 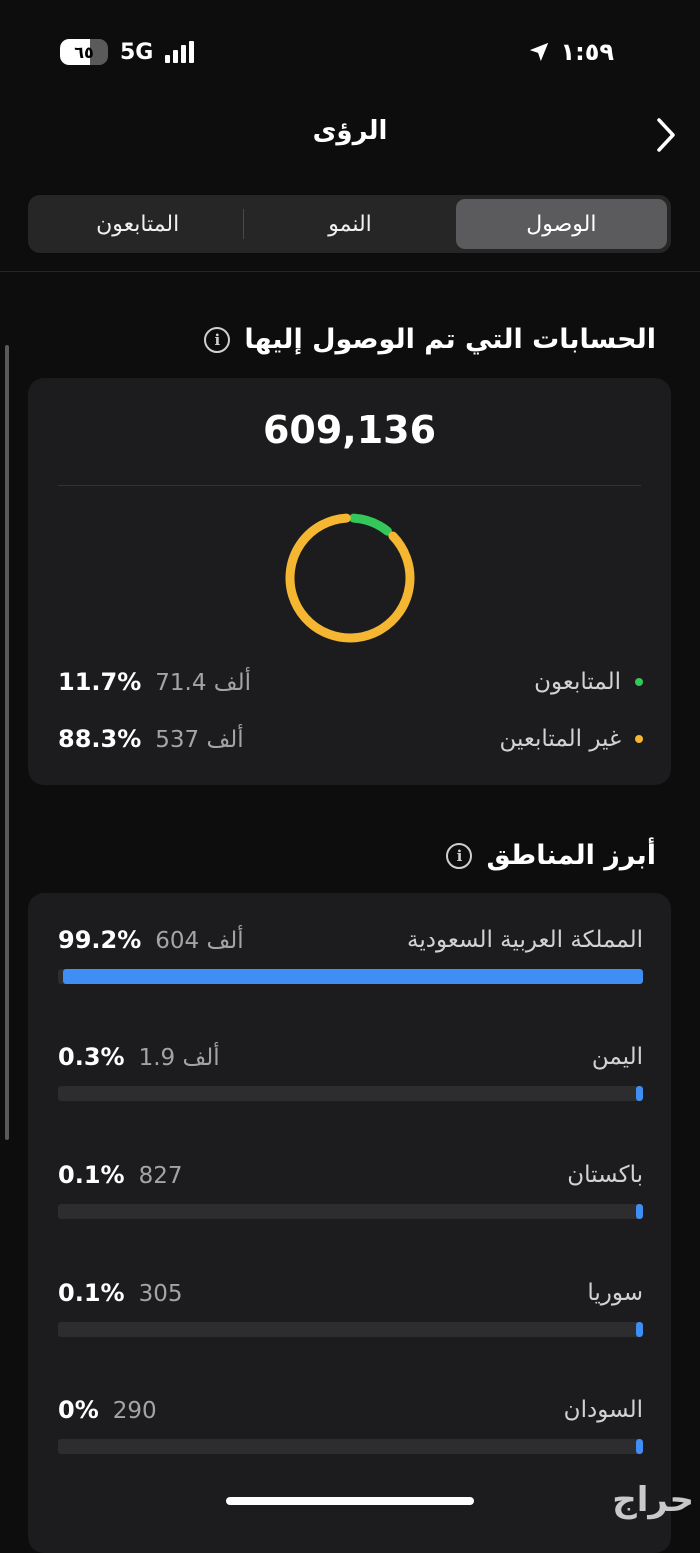 What do you see at coordinates (199, 740) in the screenshot?
I see `legend-count: 537 ألف` at bounding box center [199, 740].